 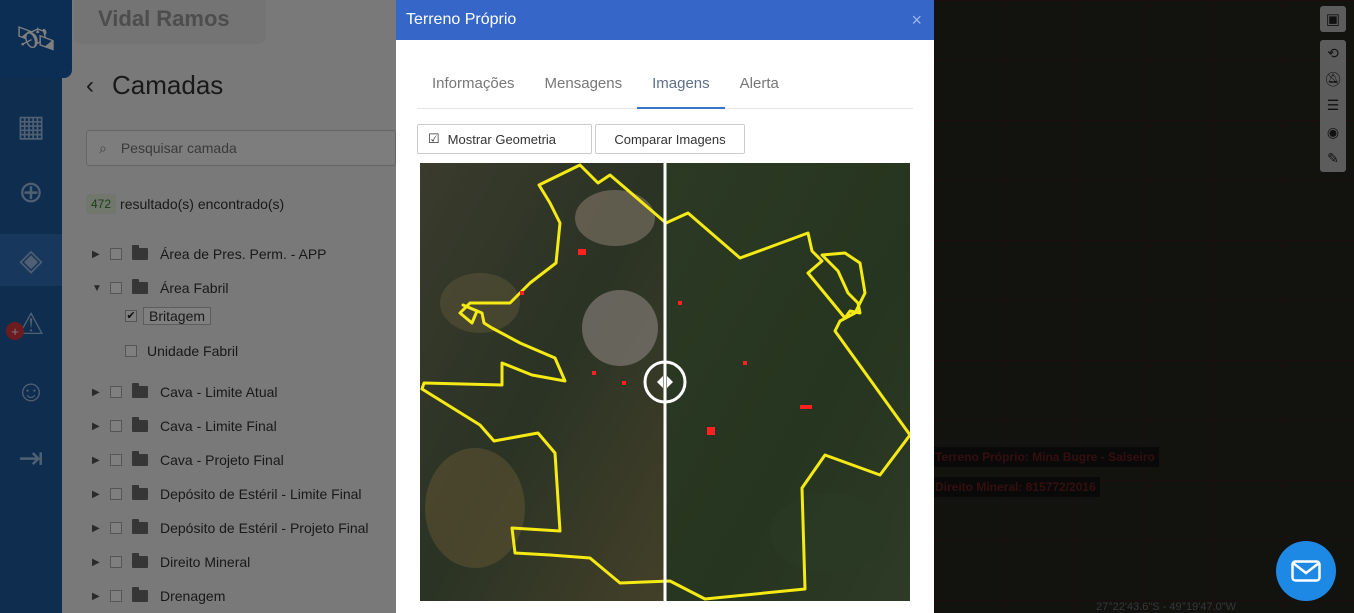 What do you see at coordinates (759, 86) in the screenshot?
I see `tab-alerta: Alerta` at bounding box center [759, 86].